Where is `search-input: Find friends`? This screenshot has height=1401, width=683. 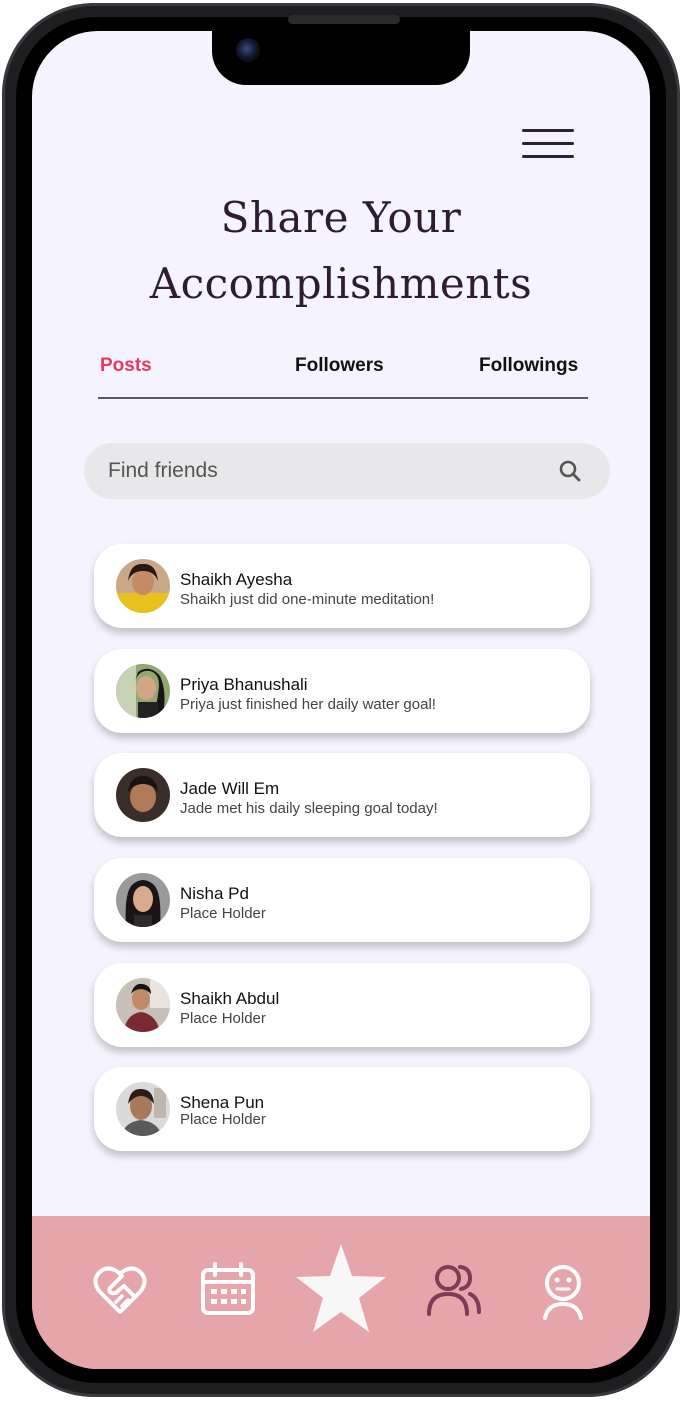 search-input: Find friends is located at coordinates (163, 471).